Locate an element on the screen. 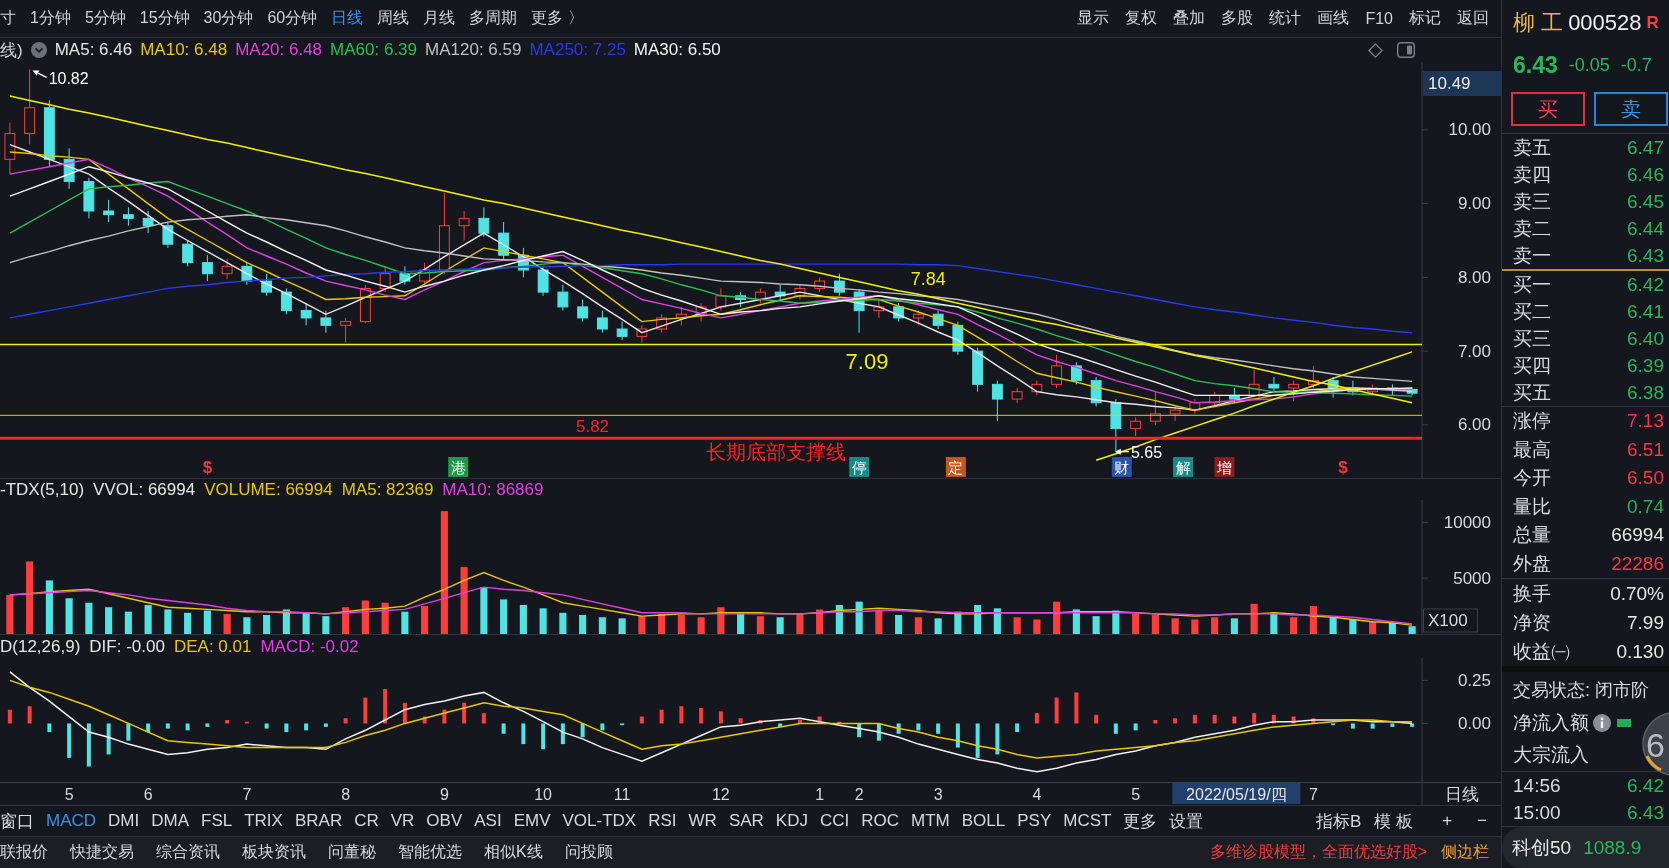 The height and width of the screenshot is (868, 1669). indicator-tab: MCST is located at coordinates (1087, 821).